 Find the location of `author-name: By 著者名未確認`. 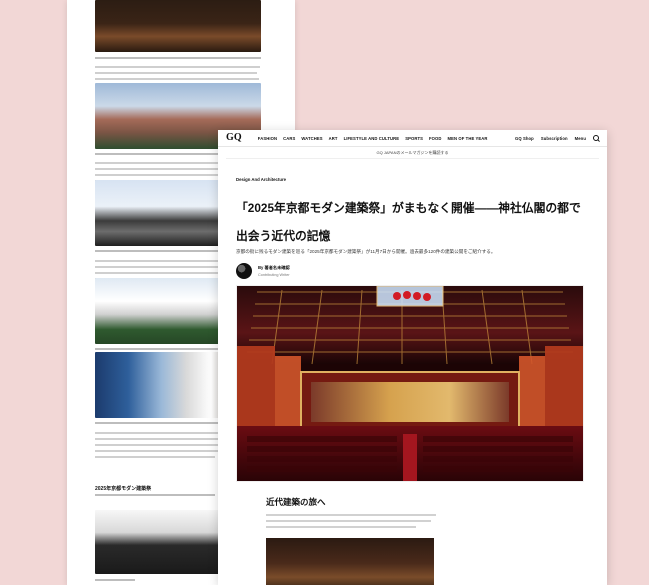

author-name: By 著者名未確認 is located at coordinates (274, 268).